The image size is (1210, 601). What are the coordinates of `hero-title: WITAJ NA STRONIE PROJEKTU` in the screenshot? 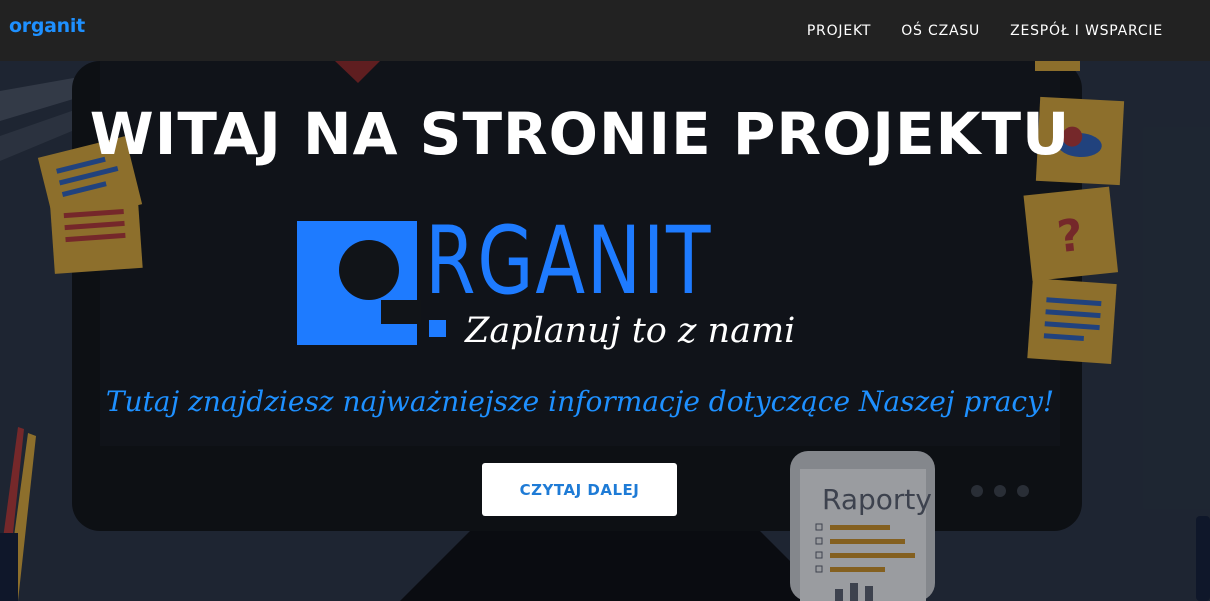 It's located at (580, 134).